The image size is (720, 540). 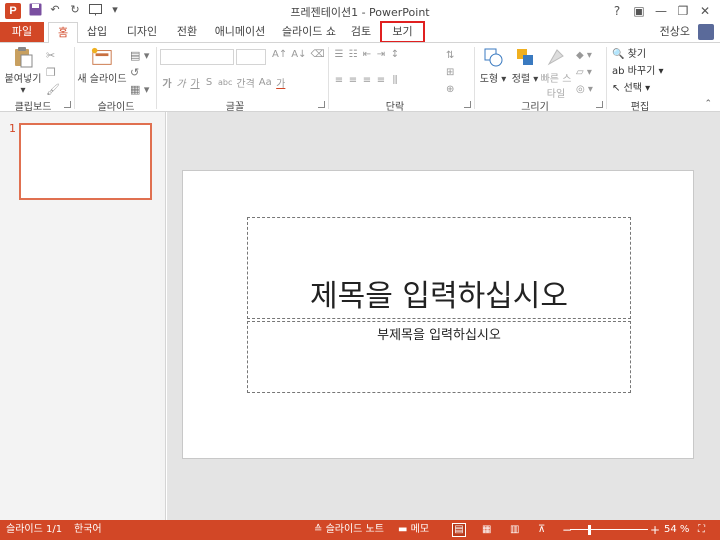 I want to click on increase-indent-icon: ⇥, so click(x=381, y=54).